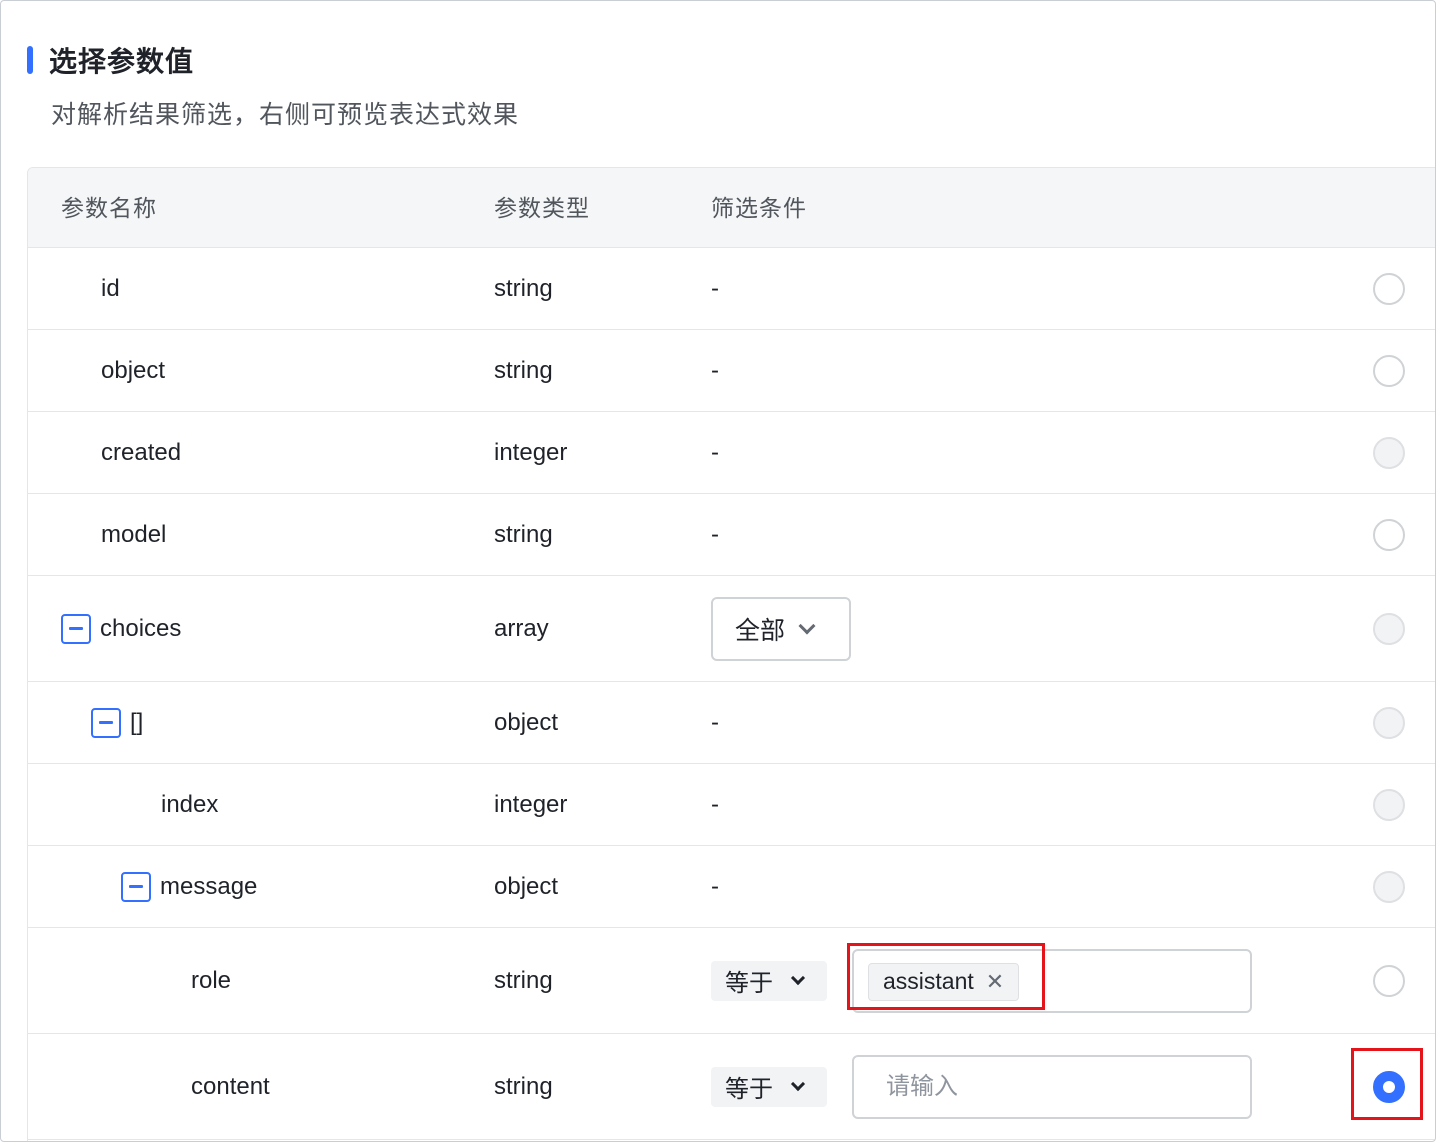 The image size is (1436, 1142). What do you see at coordinates (137, 722) in the screenshot?
I see `param-name: []` at bounding box center [137, 722].